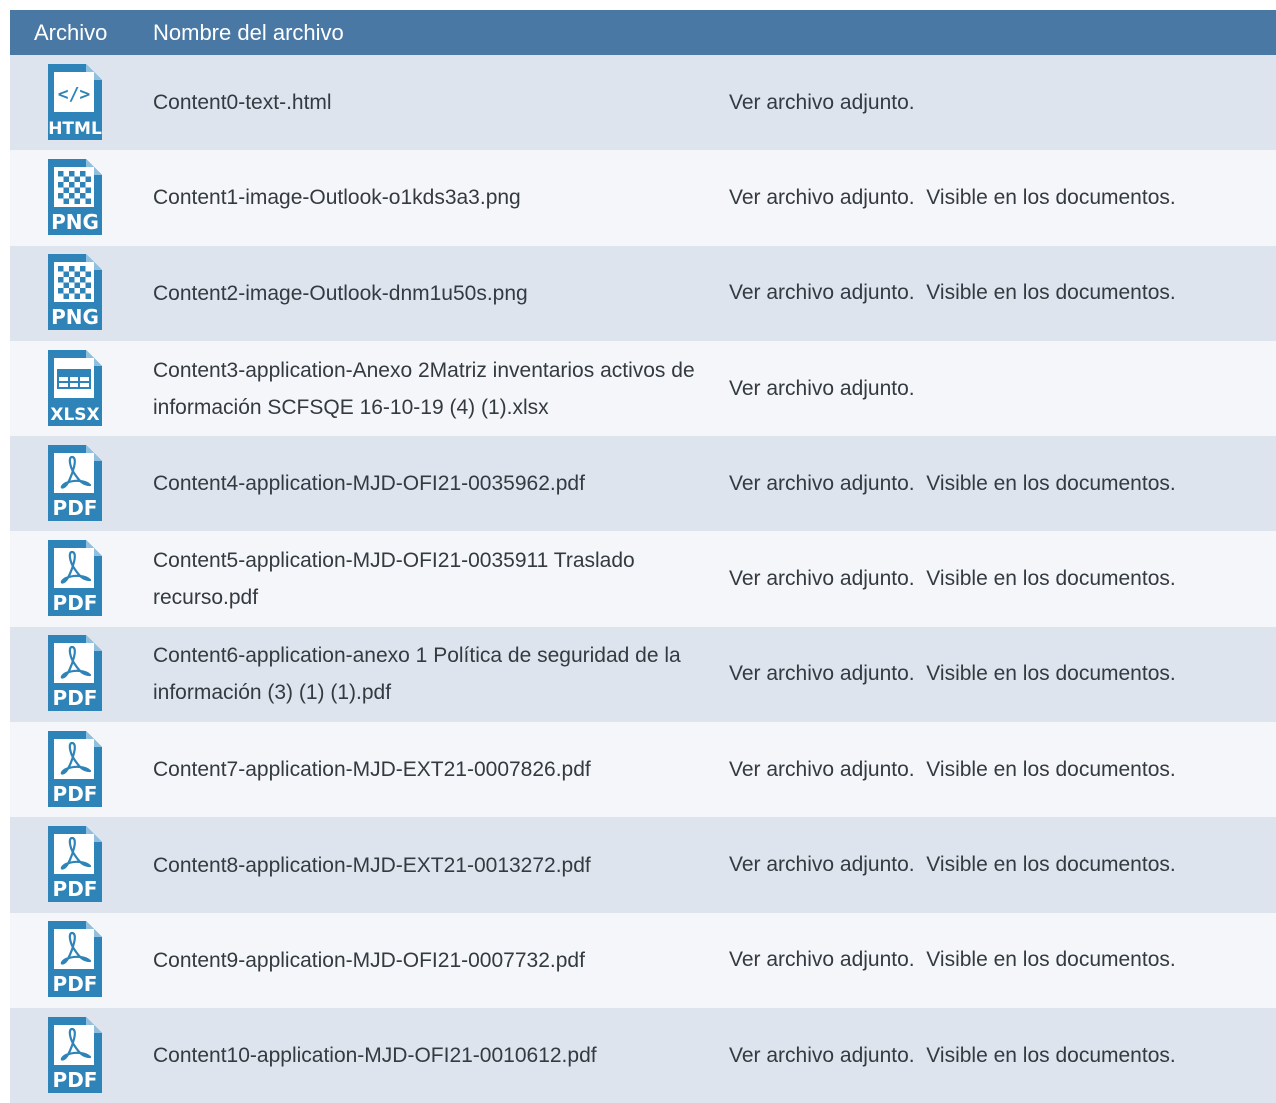  What do you see at coordinates (75, 129) in the screenshot?
I see `svg-text: HTML` at bounding box center [75, 129].